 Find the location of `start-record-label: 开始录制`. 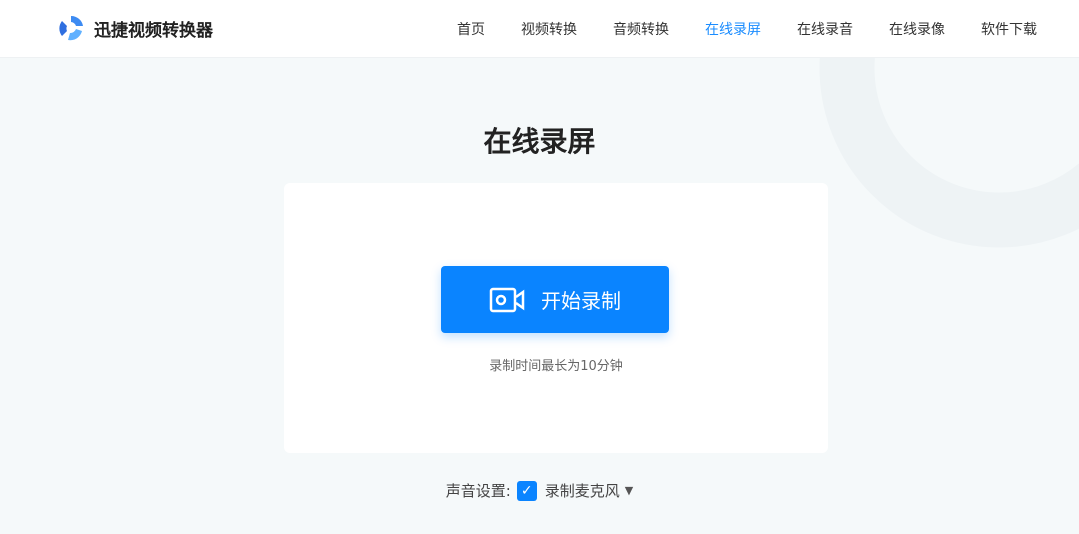

start-record-label: 开始录制 is located at coordinates (581, 302).